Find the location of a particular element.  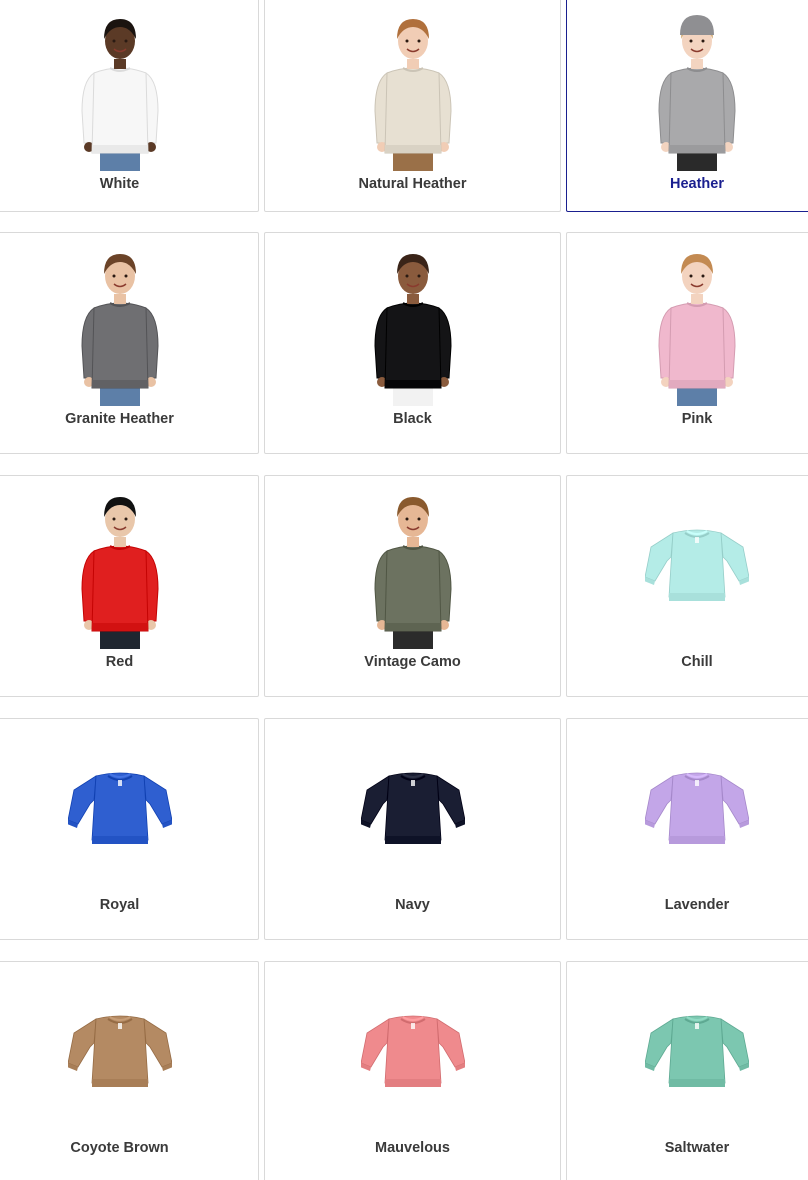

color-option-granite-heather: Granite Heather is located at coordinates (129, 343).